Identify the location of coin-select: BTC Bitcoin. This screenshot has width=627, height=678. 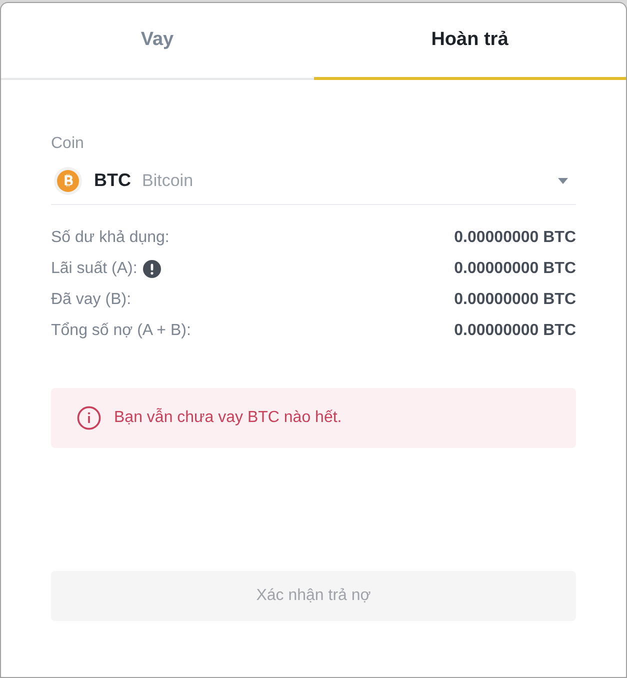
(313, 182).